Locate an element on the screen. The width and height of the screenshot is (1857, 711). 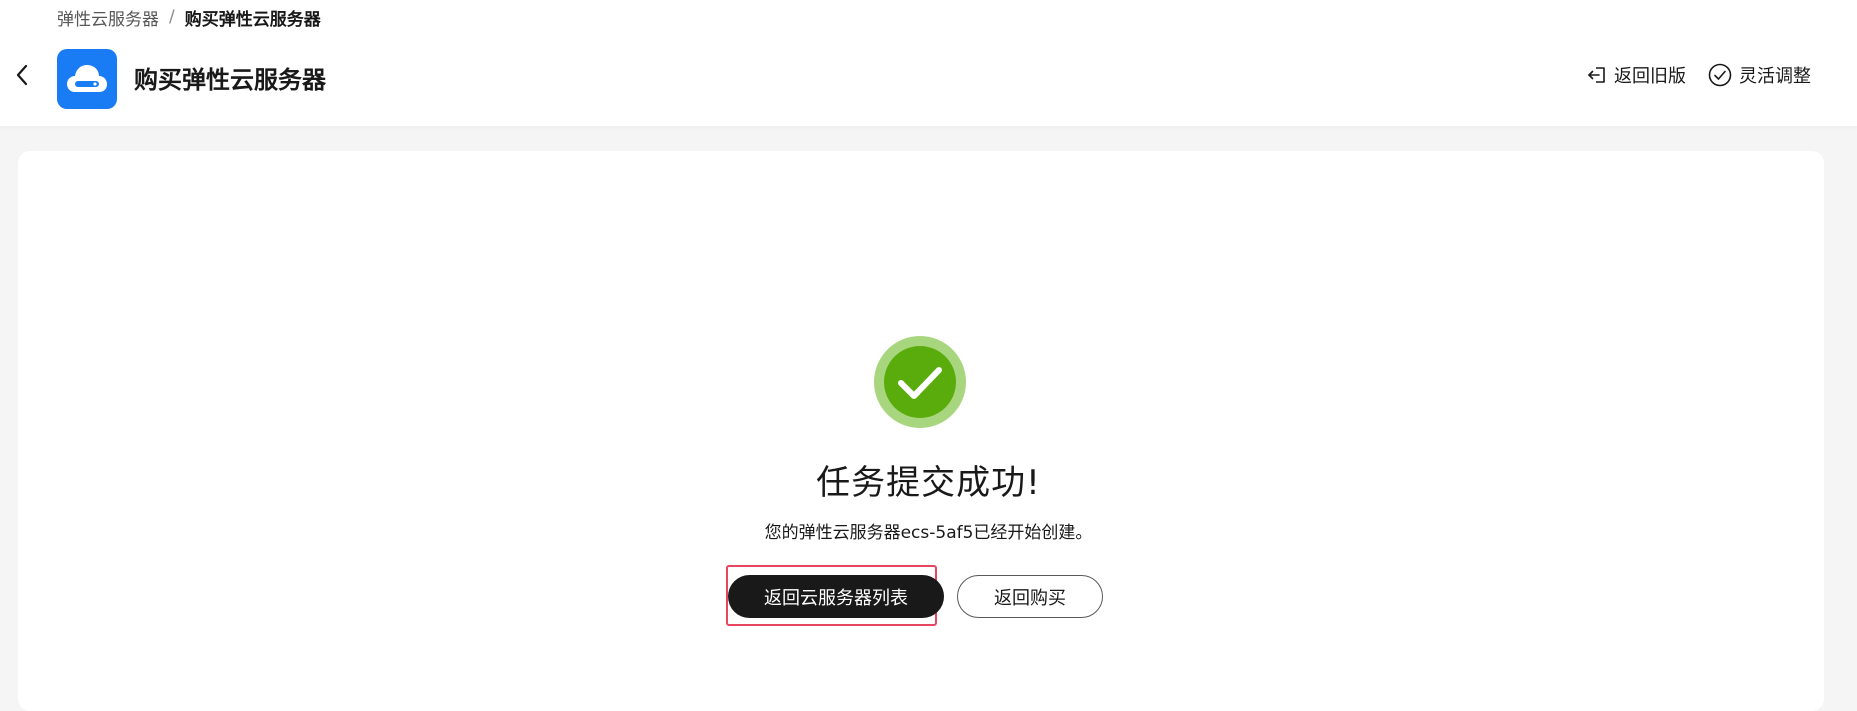
success-check-icon is located at coordinates (920, 382).